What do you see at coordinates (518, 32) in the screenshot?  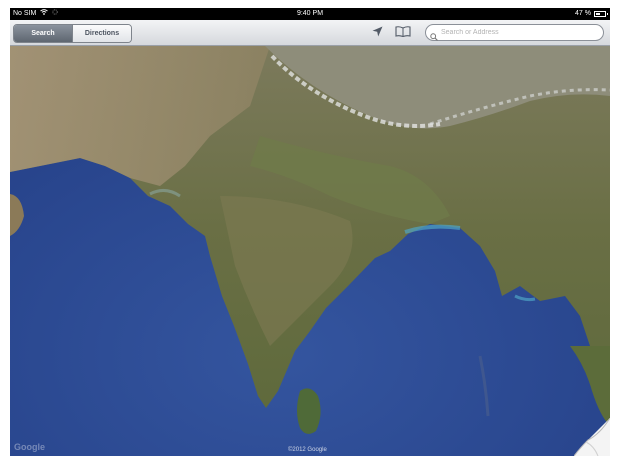 I see `search-input` at bounding box center [518, 32].